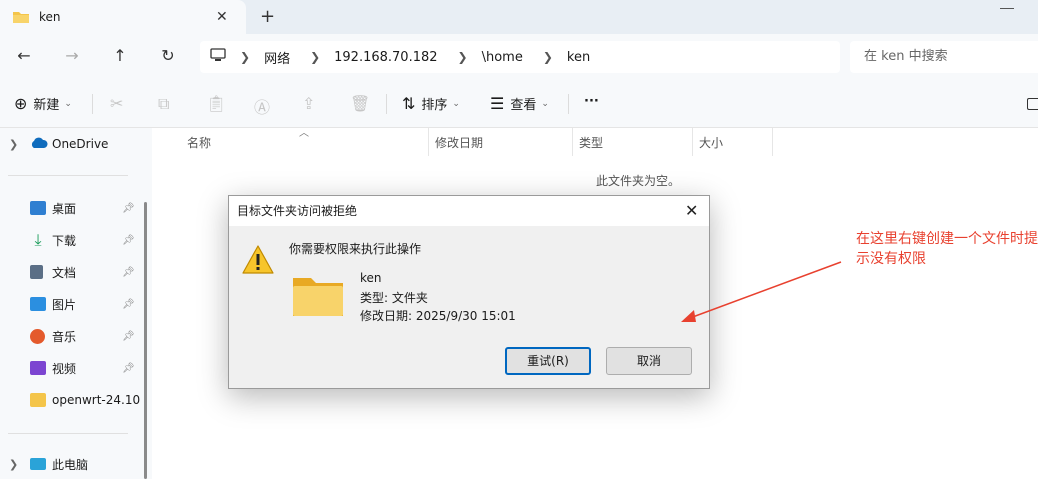 The image size is (1038, 479). I want to click on sidebar-item-label: openwrt-24.10, so click(96, 400).